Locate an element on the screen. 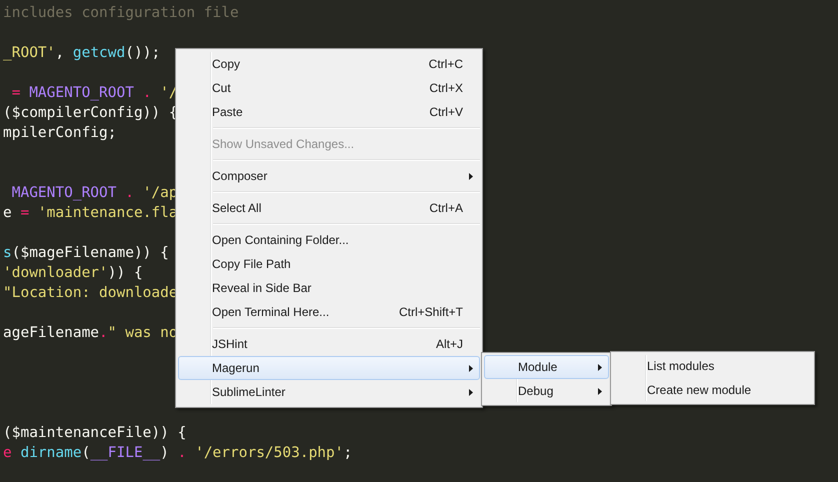  code-line: 'downloader')) { is located at coordinates (73, 273).